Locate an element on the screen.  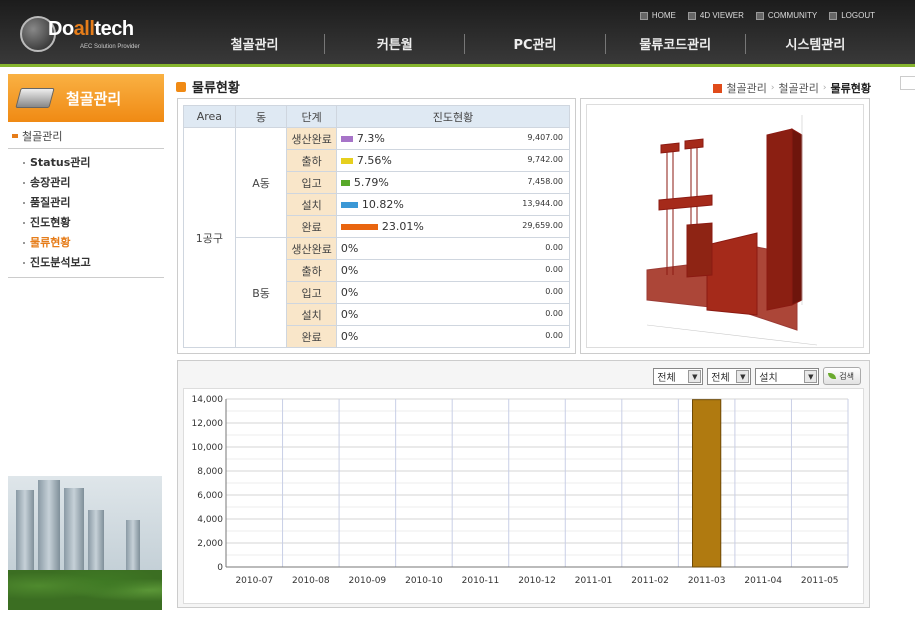
nav-curtain-wall: 커튼월 is located at coordinates (395, 44).